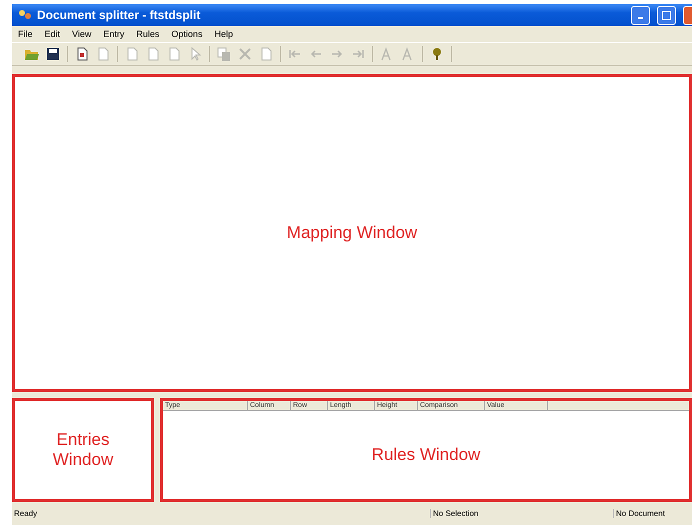 Image resolution: width=692 pixels, height=525 pixels. What do you see at coordinates (25, 34) in the screenshot?
I see `menu-item: File` at bounding box center [25, 34].